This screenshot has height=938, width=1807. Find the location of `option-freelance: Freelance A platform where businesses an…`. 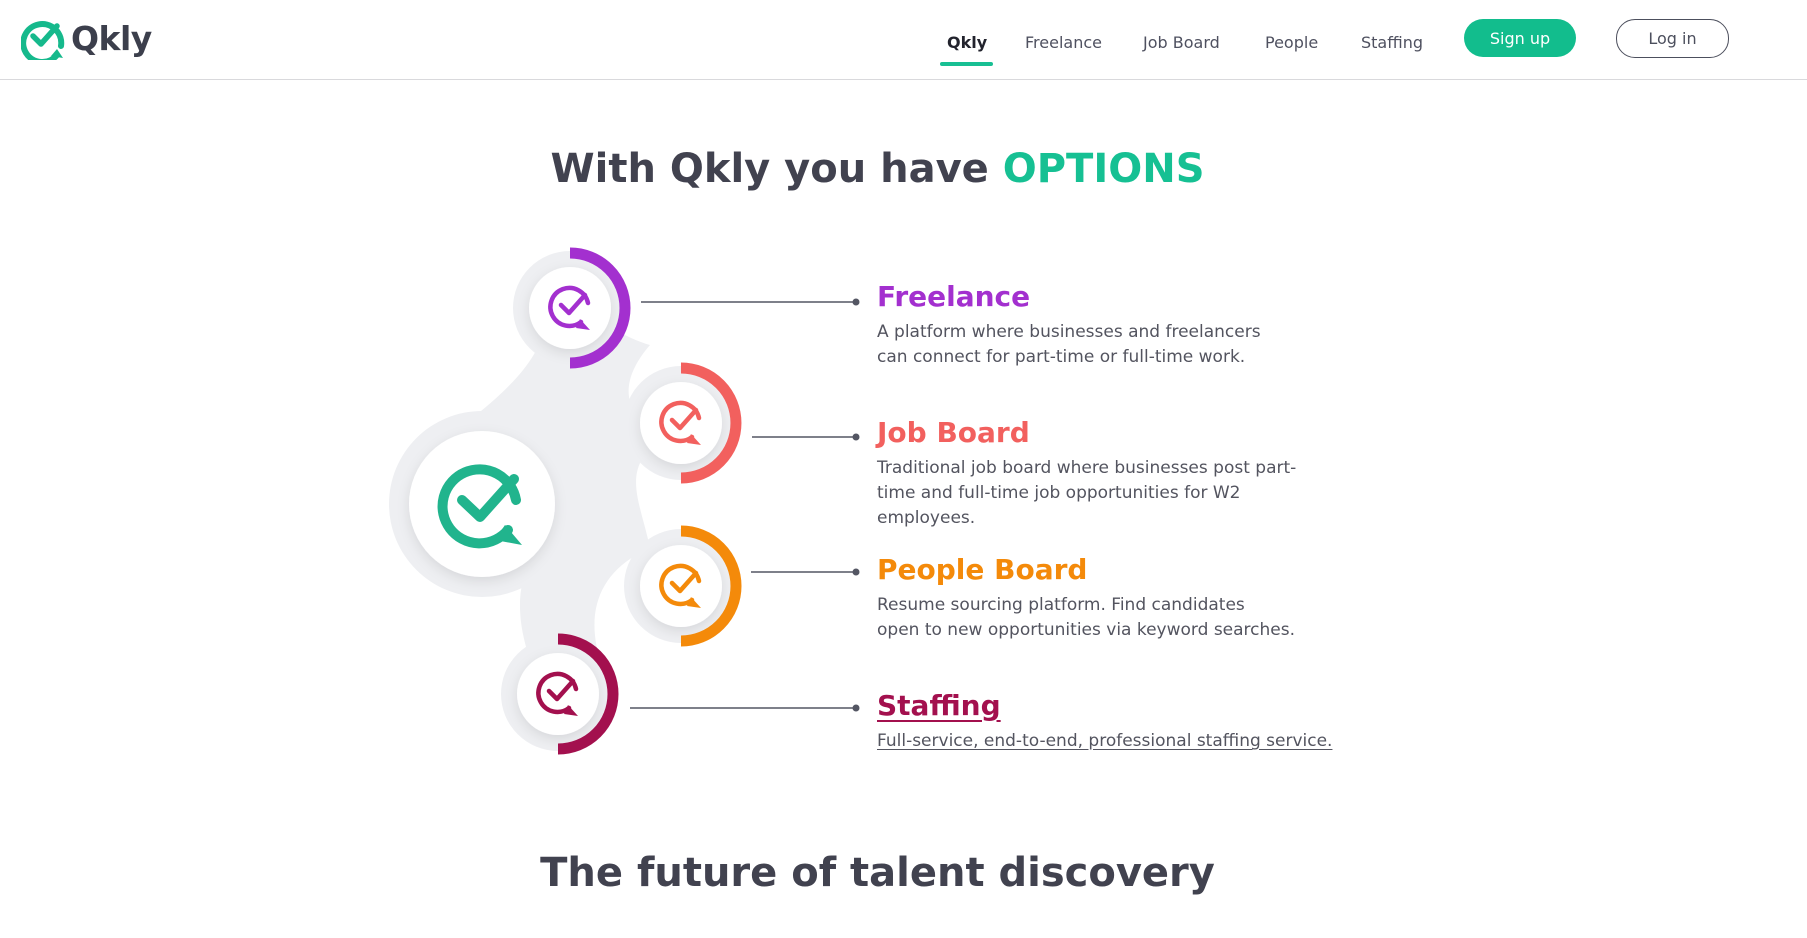

option-freelance: Freelance A platform where businesses an… is located at coordinates (1069, 325).